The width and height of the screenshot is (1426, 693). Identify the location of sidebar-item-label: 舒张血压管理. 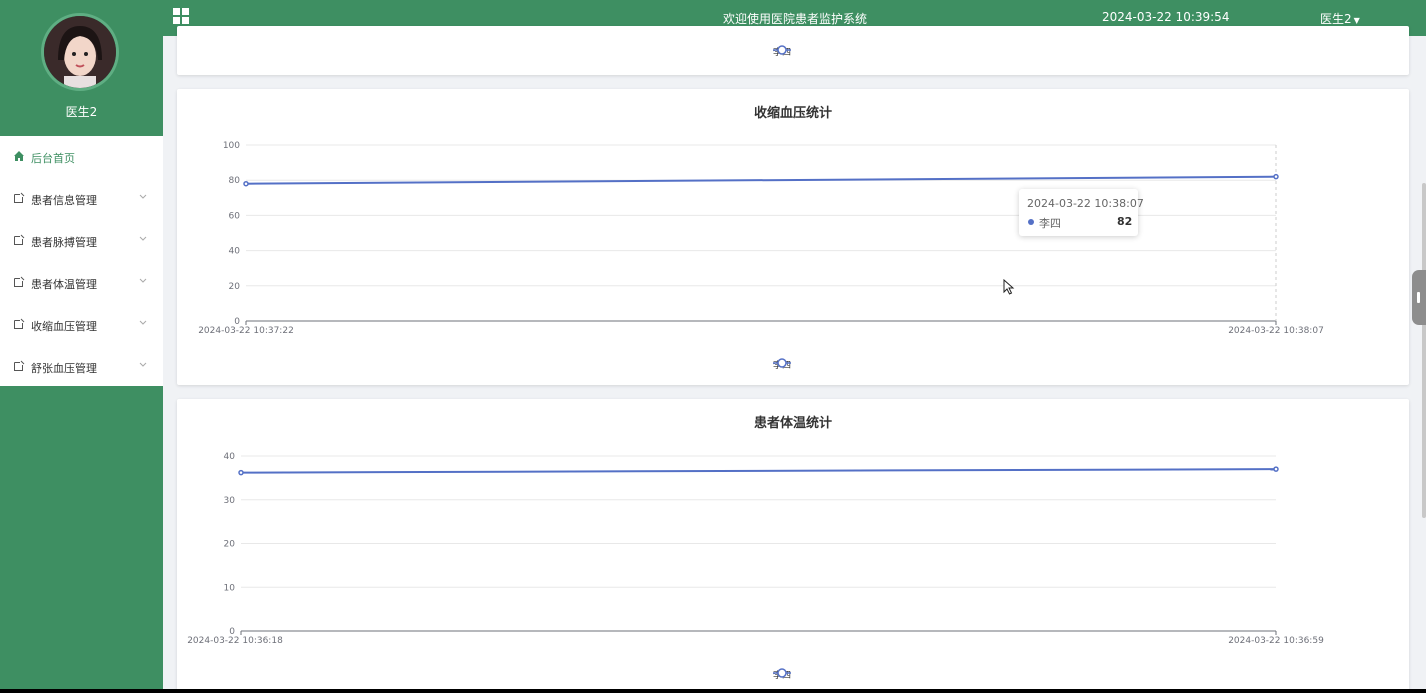
(64, 368).